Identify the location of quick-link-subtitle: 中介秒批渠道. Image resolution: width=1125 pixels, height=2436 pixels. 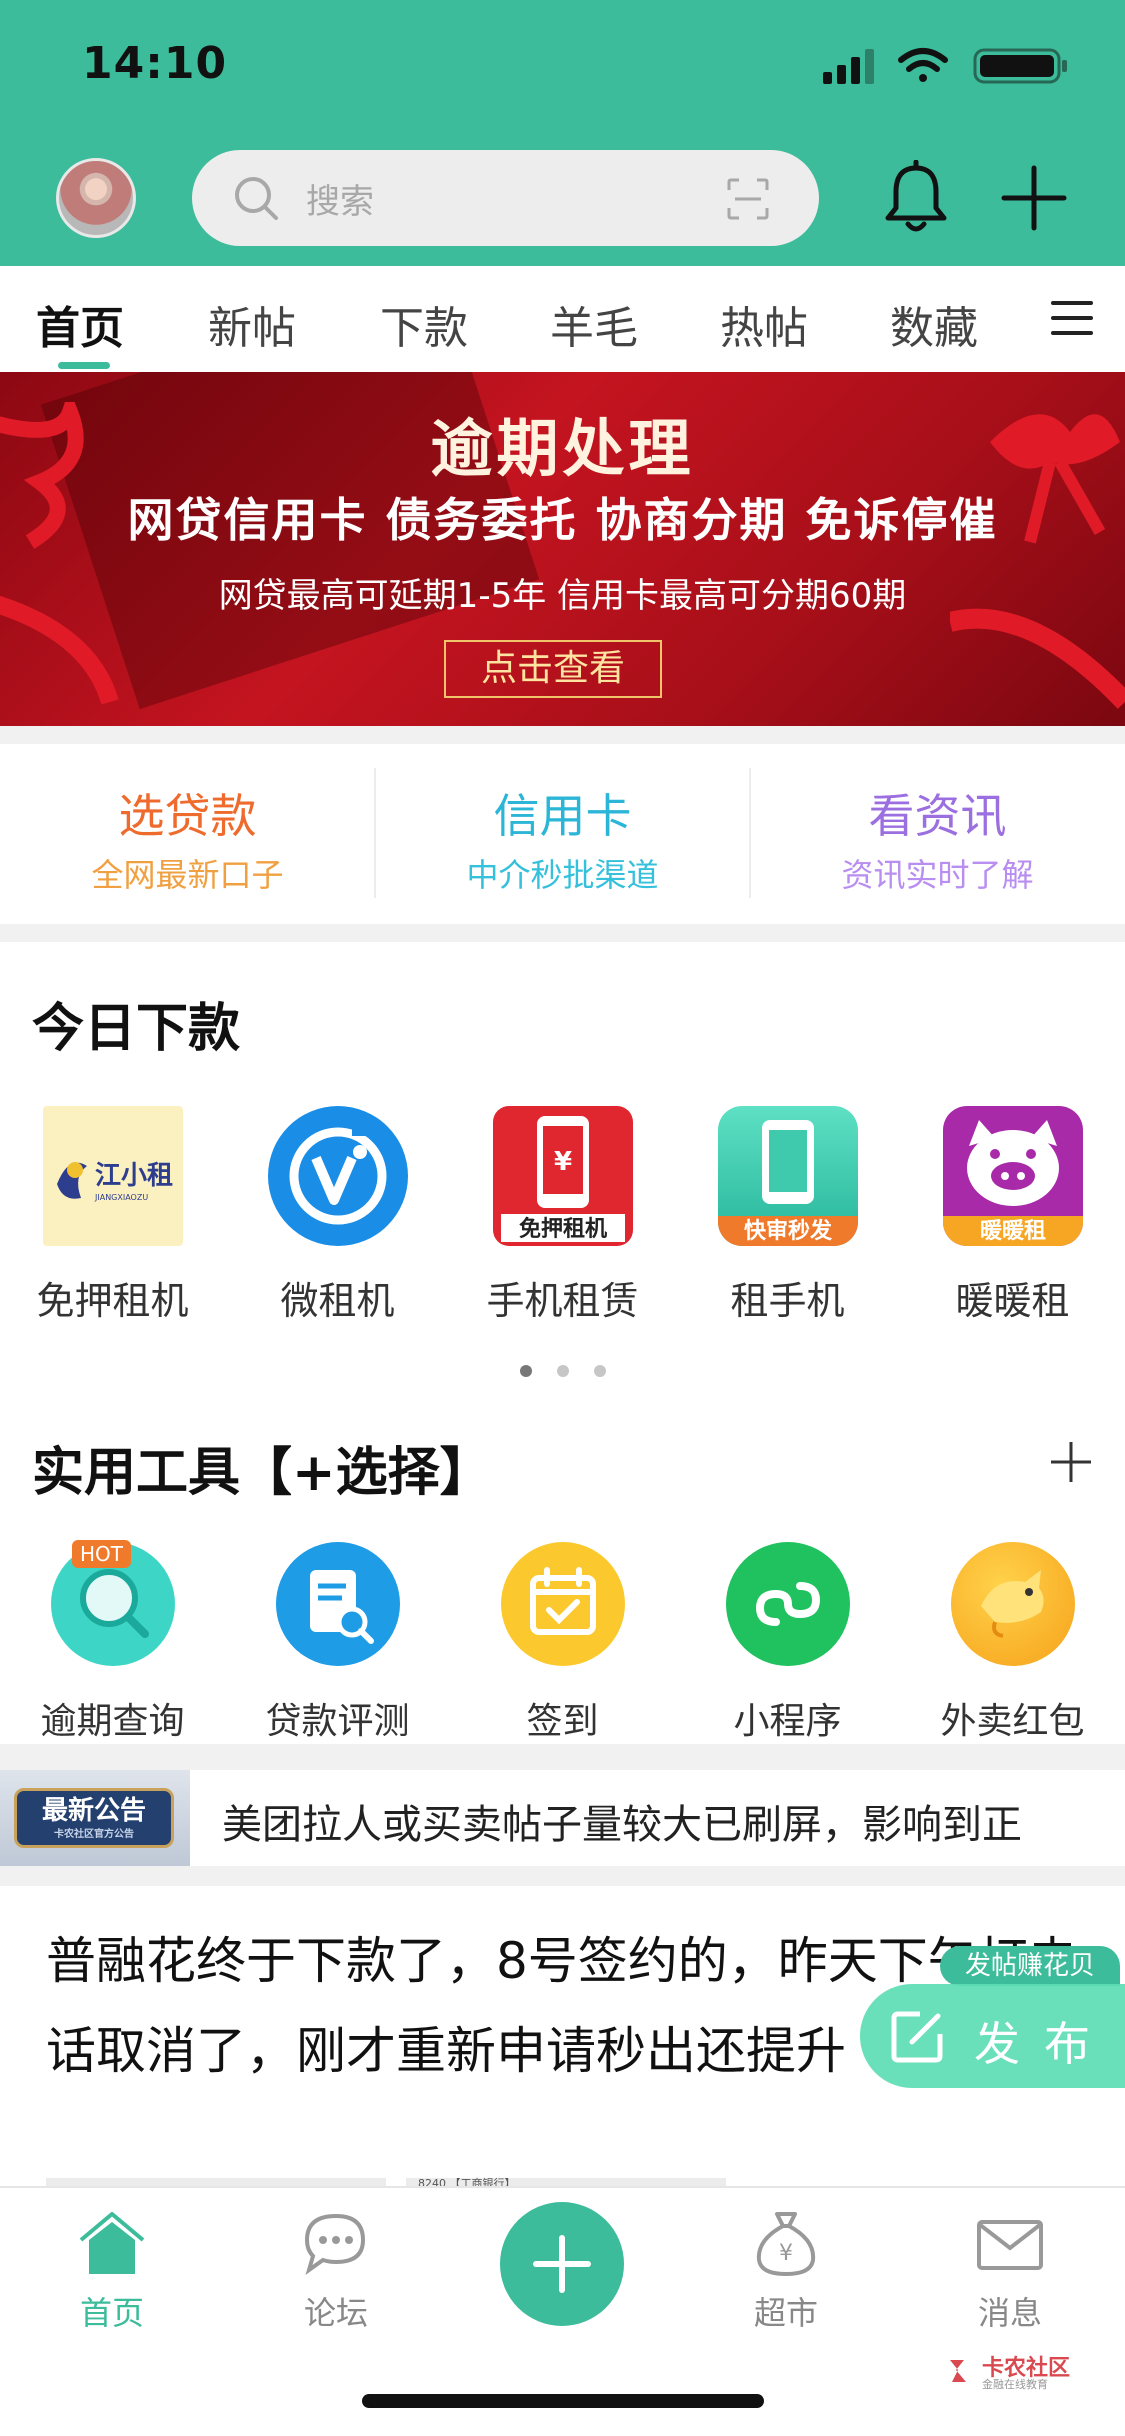
(562, 875).